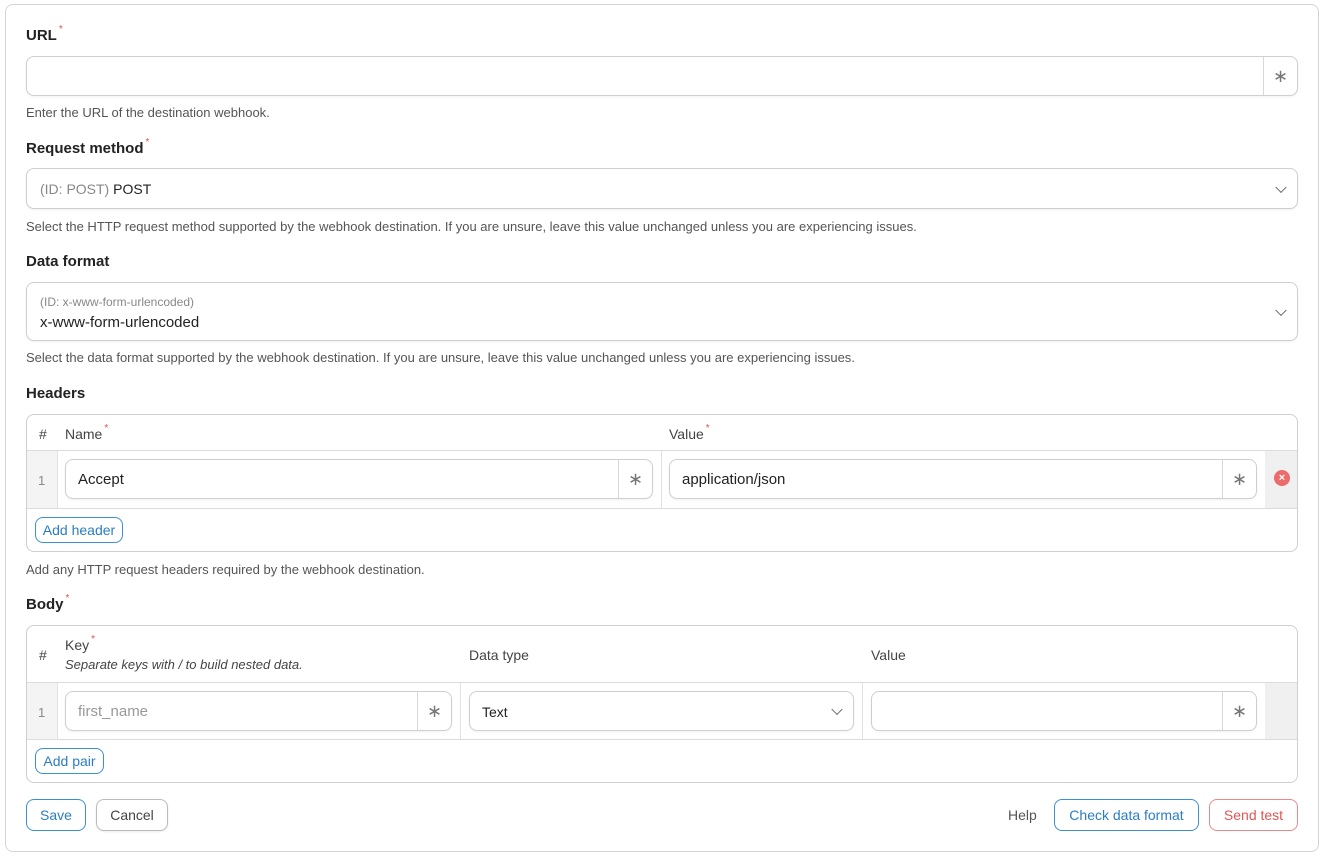 Image resolution: width=1324 pixels, height=857 pixels. I want to click on row-actions: ×, so click(1281, 479).